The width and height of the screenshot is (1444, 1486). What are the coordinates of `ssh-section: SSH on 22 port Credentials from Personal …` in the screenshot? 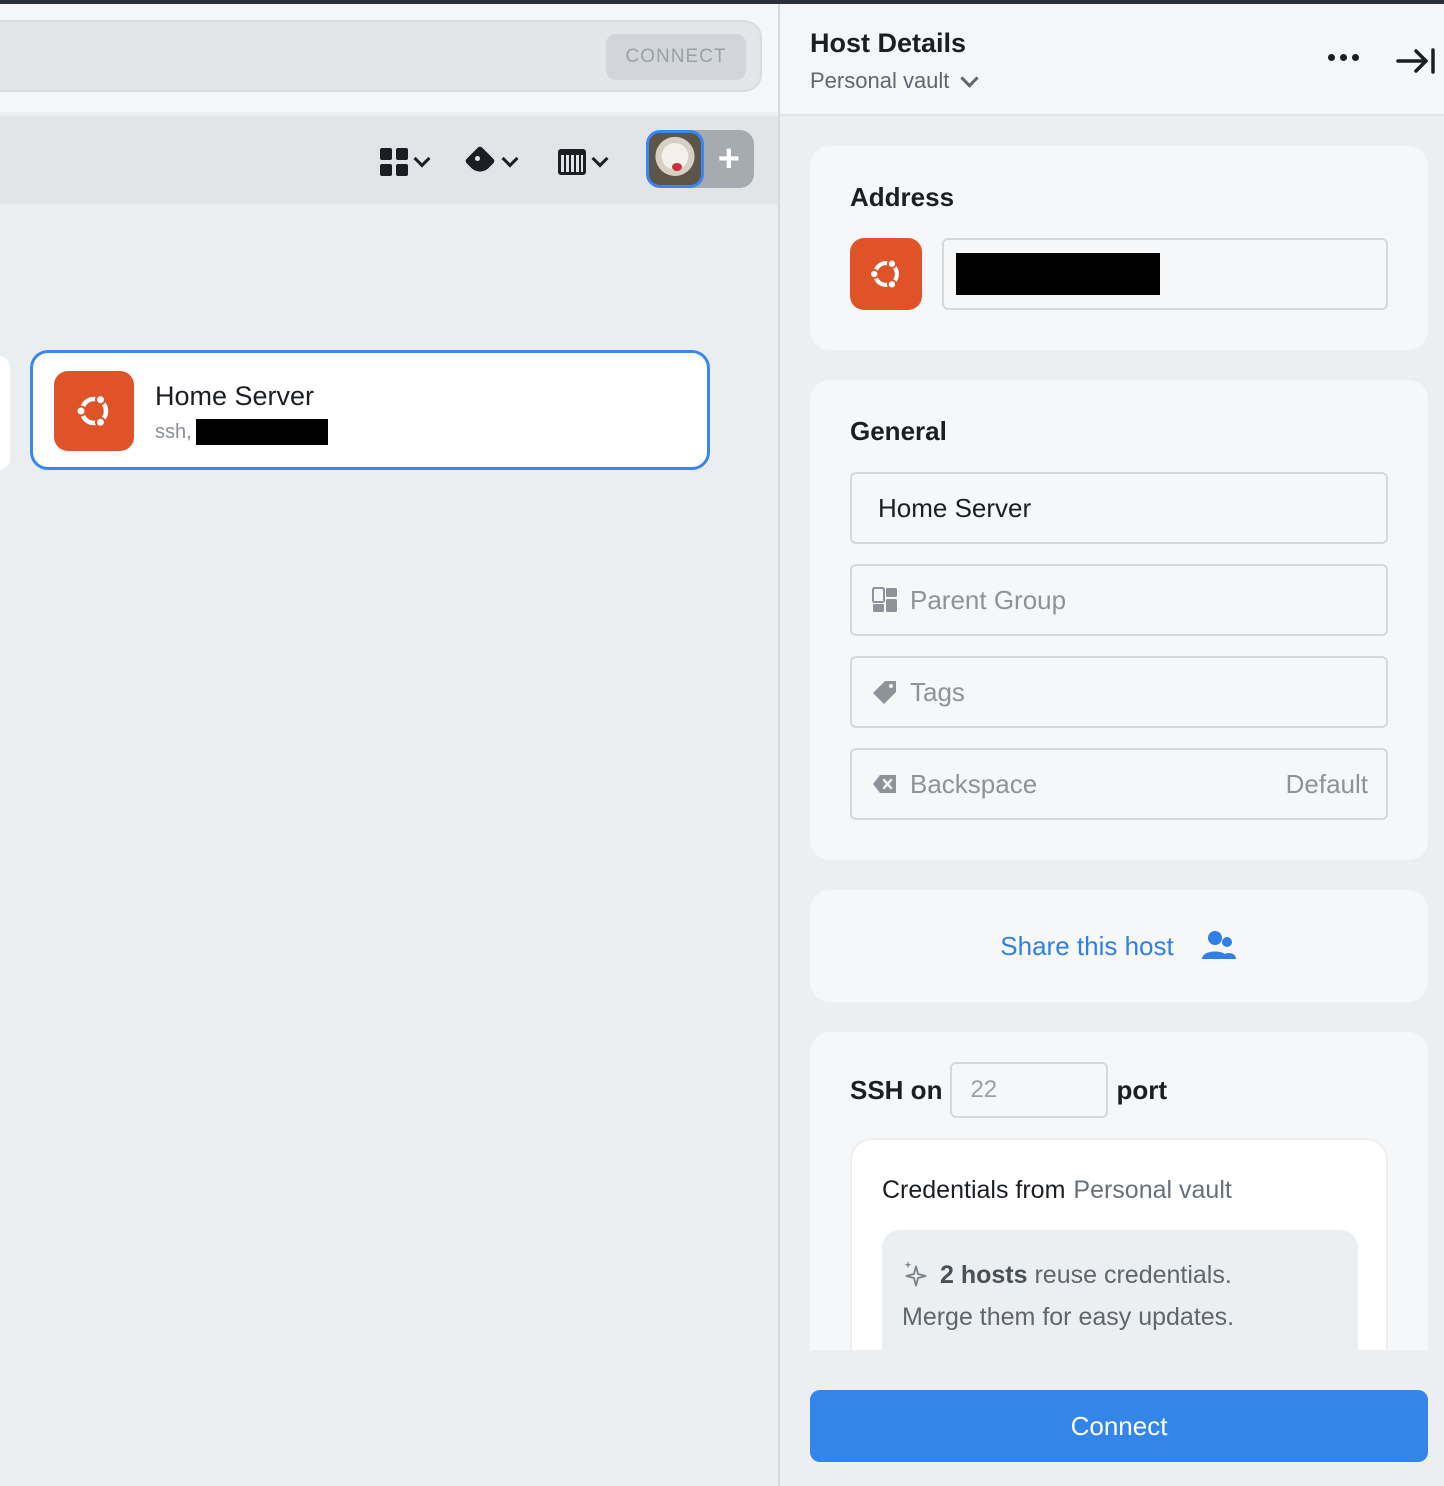 It's located at (1119, 1191).